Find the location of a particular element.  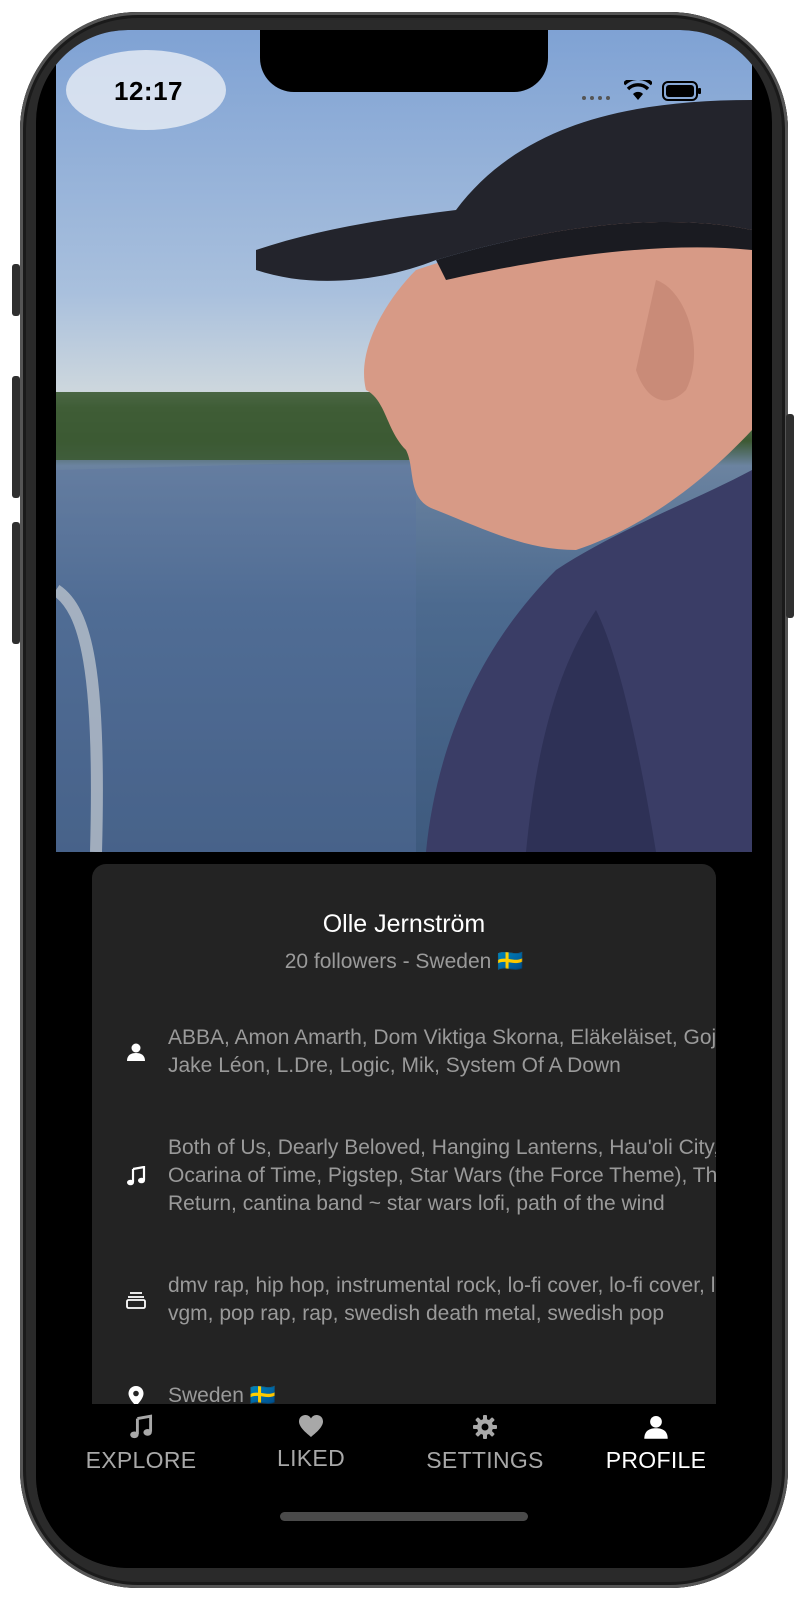

camera-notch is located at coordinates (404, 61).